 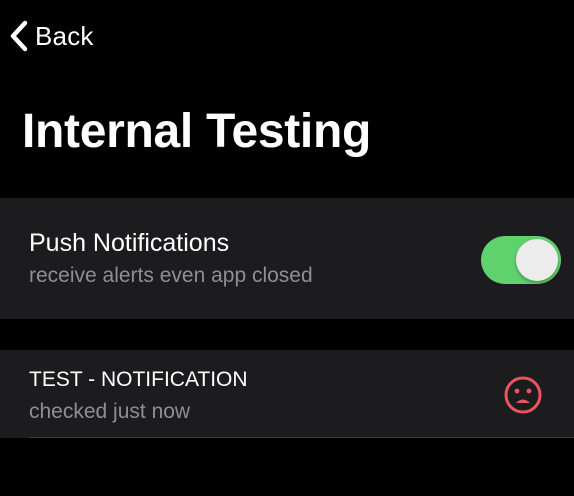 I want to click on test-notification-title: TEST - NOTIFICATION, so click(x=138, y=379).